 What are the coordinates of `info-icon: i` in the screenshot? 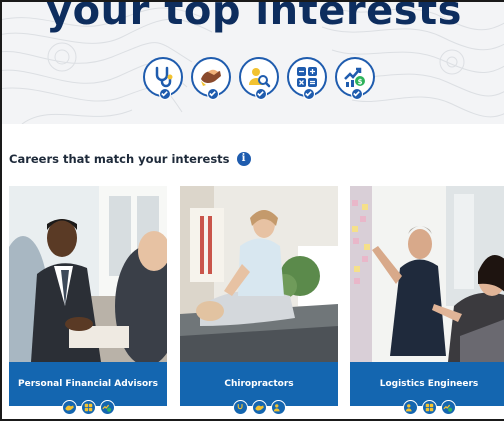 It's located at (243, 159).